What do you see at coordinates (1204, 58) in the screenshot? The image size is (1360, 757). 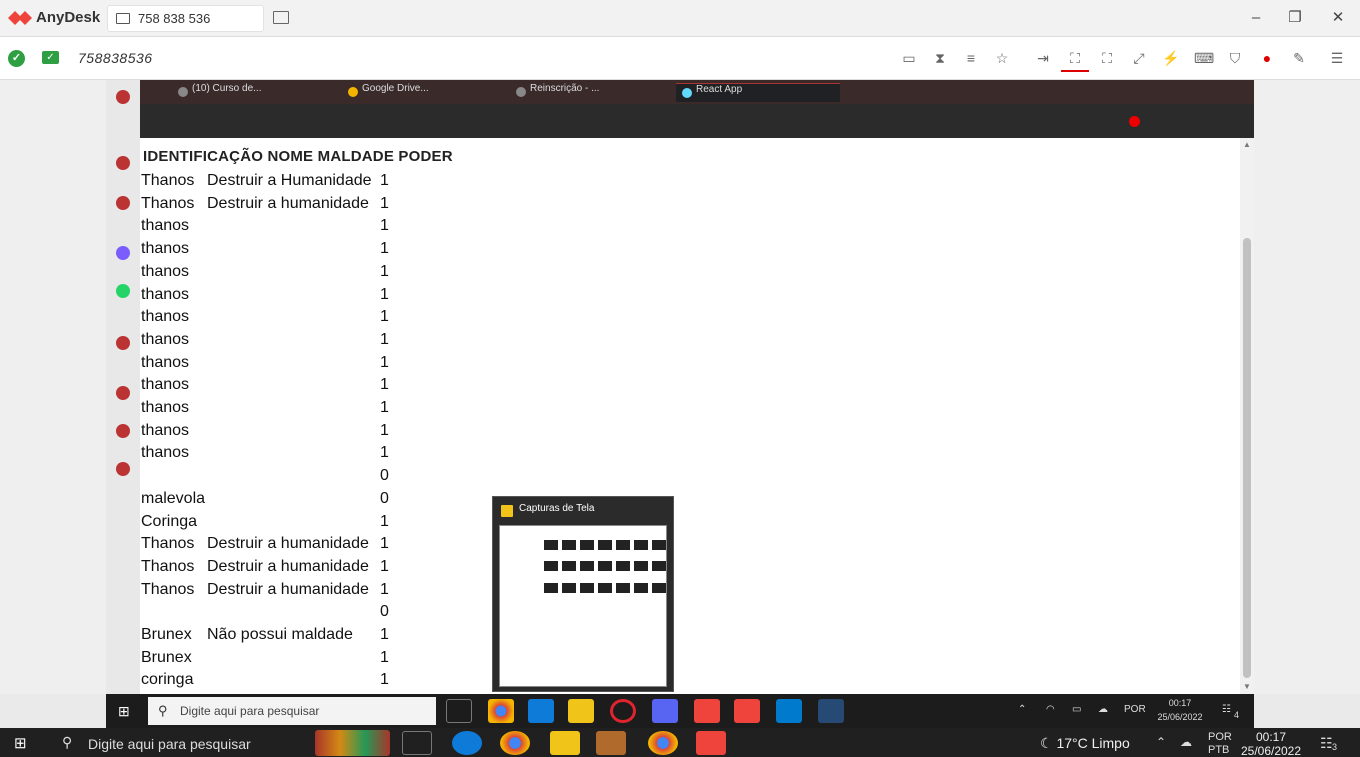 I see `keyboard-icon: ⌨` at bounding box center [1204, 58].